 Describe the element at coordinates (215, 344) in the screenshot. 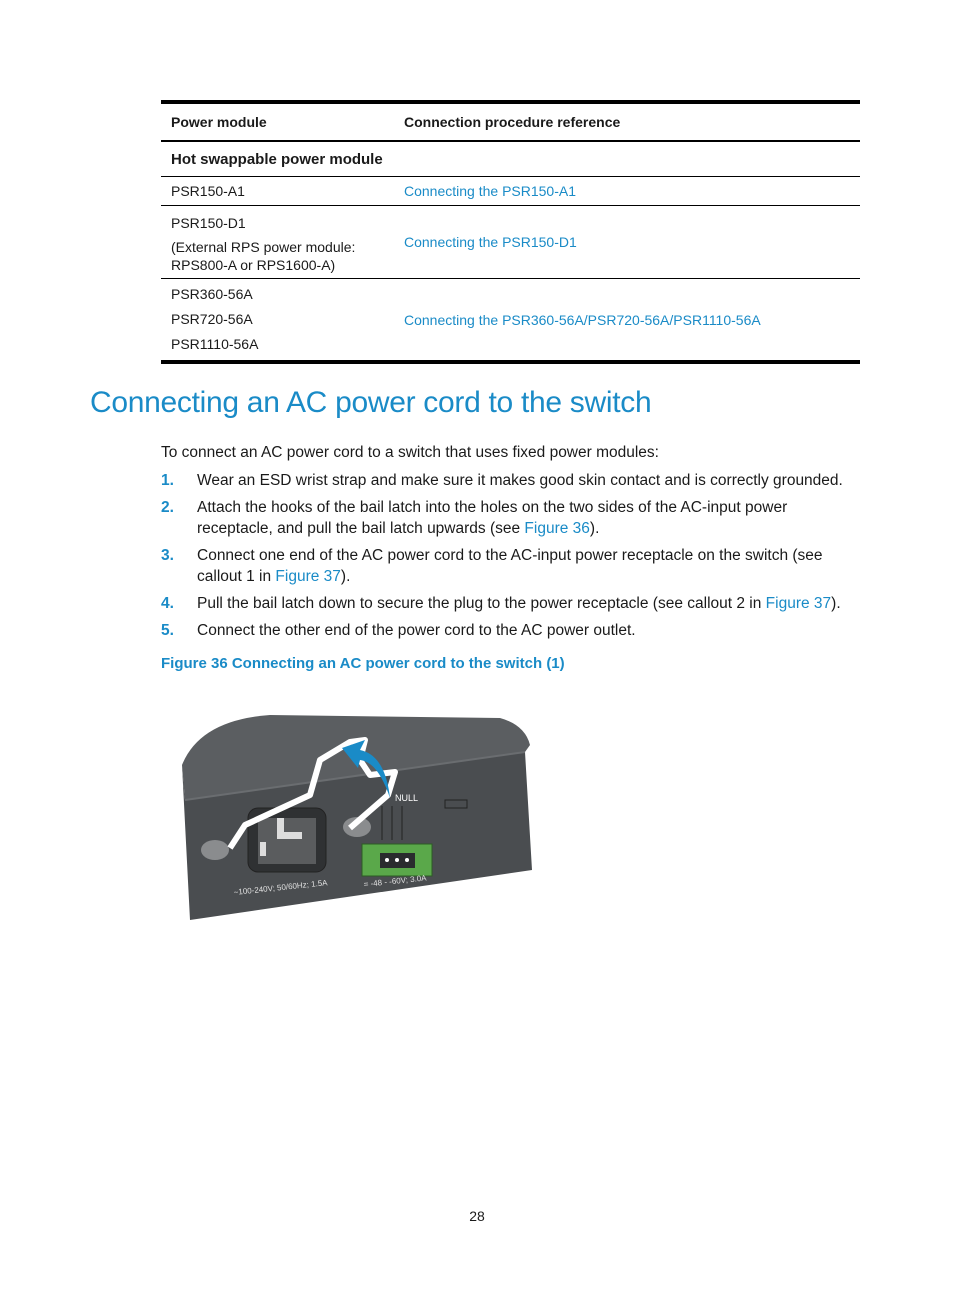

I see `module-name: PSR1110-56A` at that location.